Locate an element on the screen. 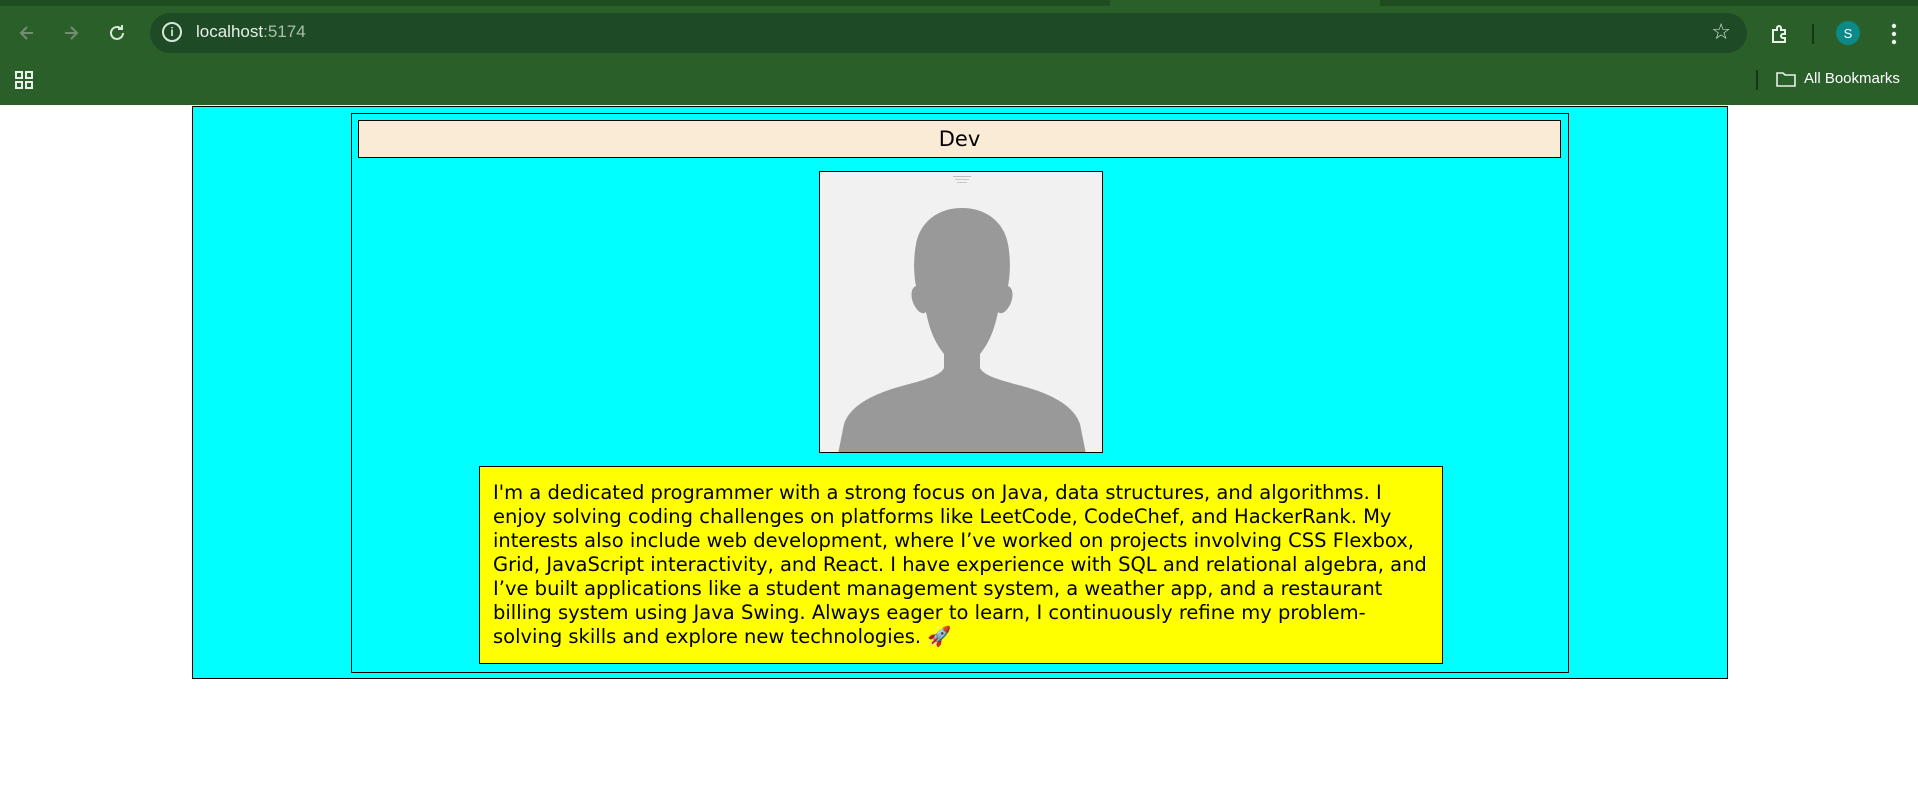  toolbar-separator is located at coordinates (1813, 34).